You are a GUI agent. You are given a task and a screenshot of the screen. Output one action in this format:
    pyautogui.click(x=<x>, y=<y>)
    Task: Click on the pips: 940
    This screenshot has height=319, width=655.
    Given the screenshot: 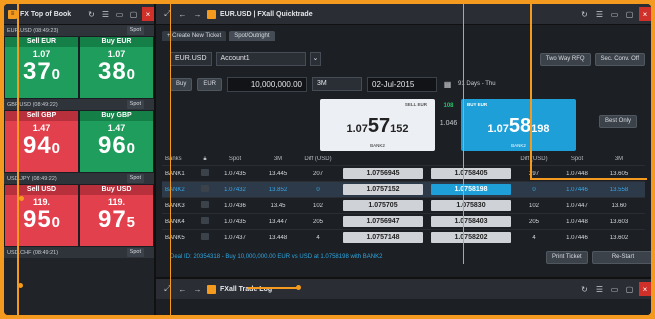 What is the action you would take?
    pyautogui.click(x=41, y=147)
    